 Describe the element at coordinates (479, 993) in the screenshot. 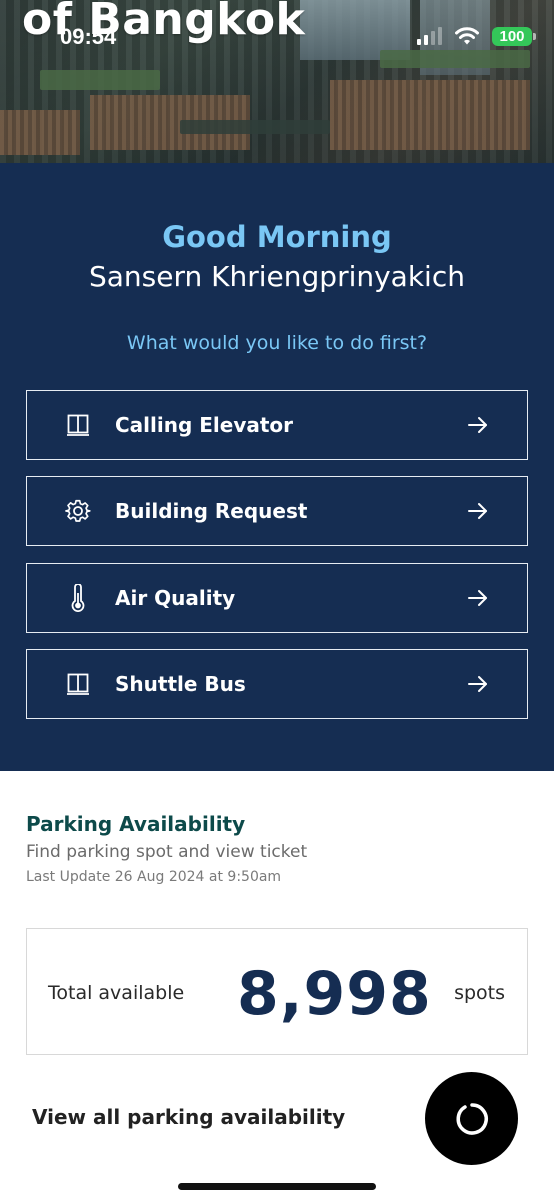

I see `parking-unit: spots` at that location.